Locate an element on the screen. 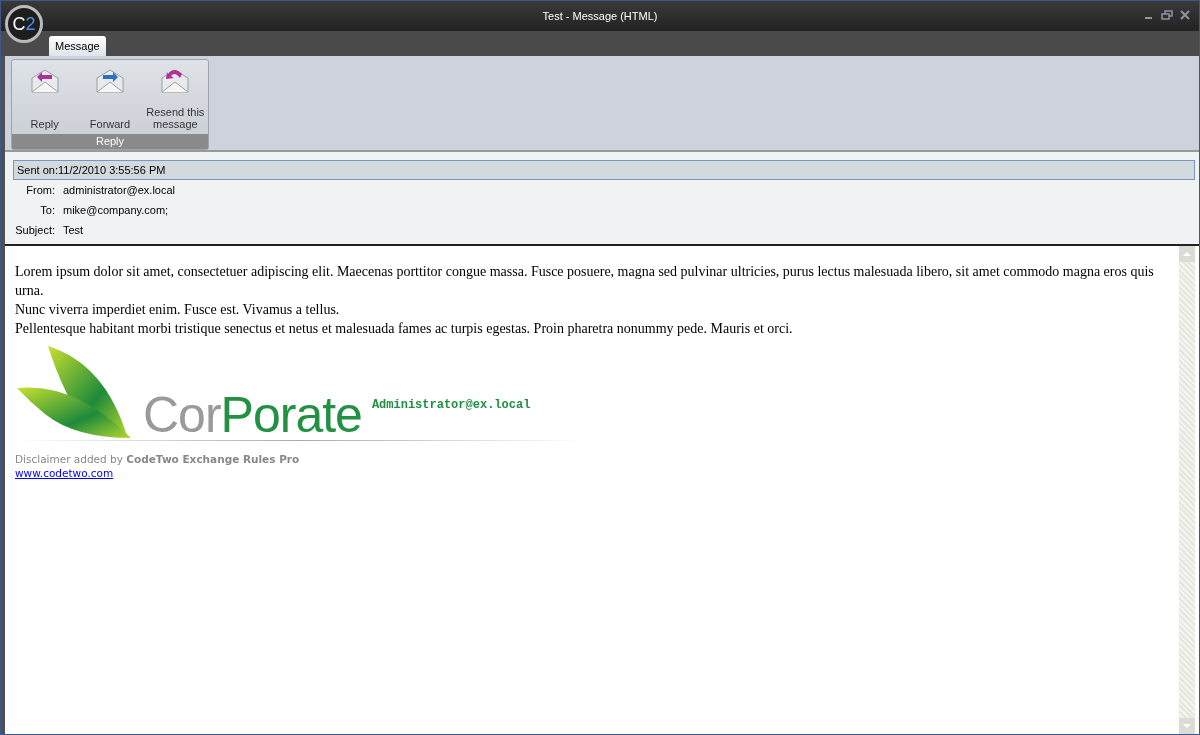  field-label: Subject: is located at coordinates (34, 230).